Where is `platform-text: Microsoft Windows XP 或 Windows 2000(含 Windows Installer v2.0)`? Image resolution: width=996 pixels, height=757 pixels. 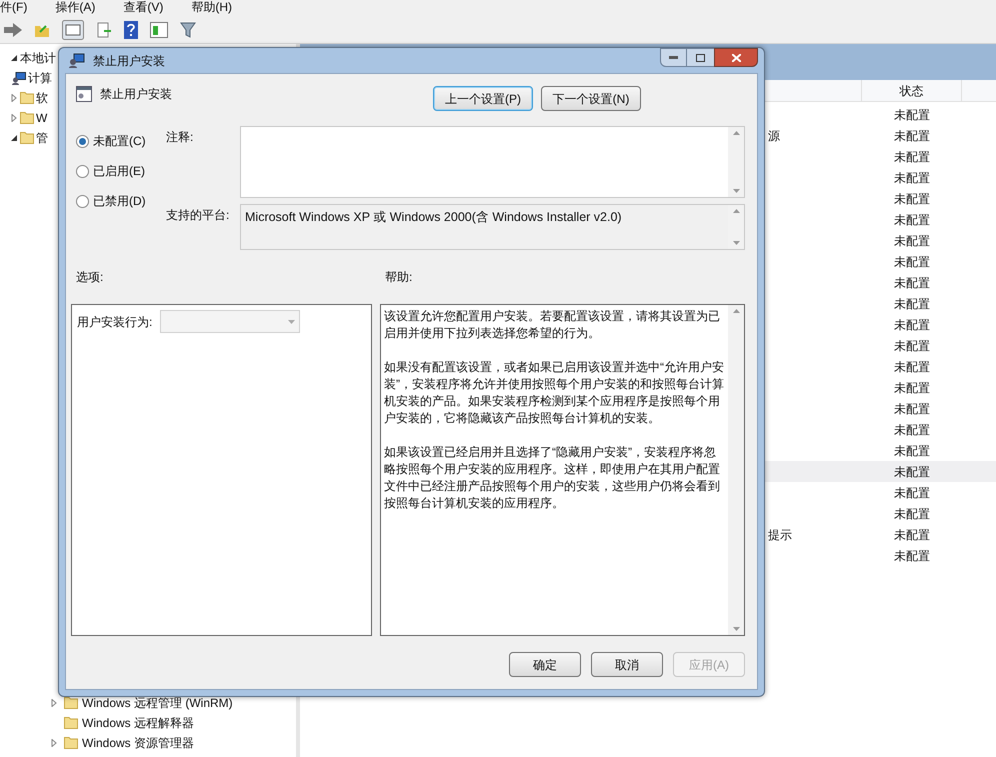
platform-text: Microsoft Windows XP 或 Windows 2000(含 Windows Installer v2.0) is located at coordinates (433, 217).